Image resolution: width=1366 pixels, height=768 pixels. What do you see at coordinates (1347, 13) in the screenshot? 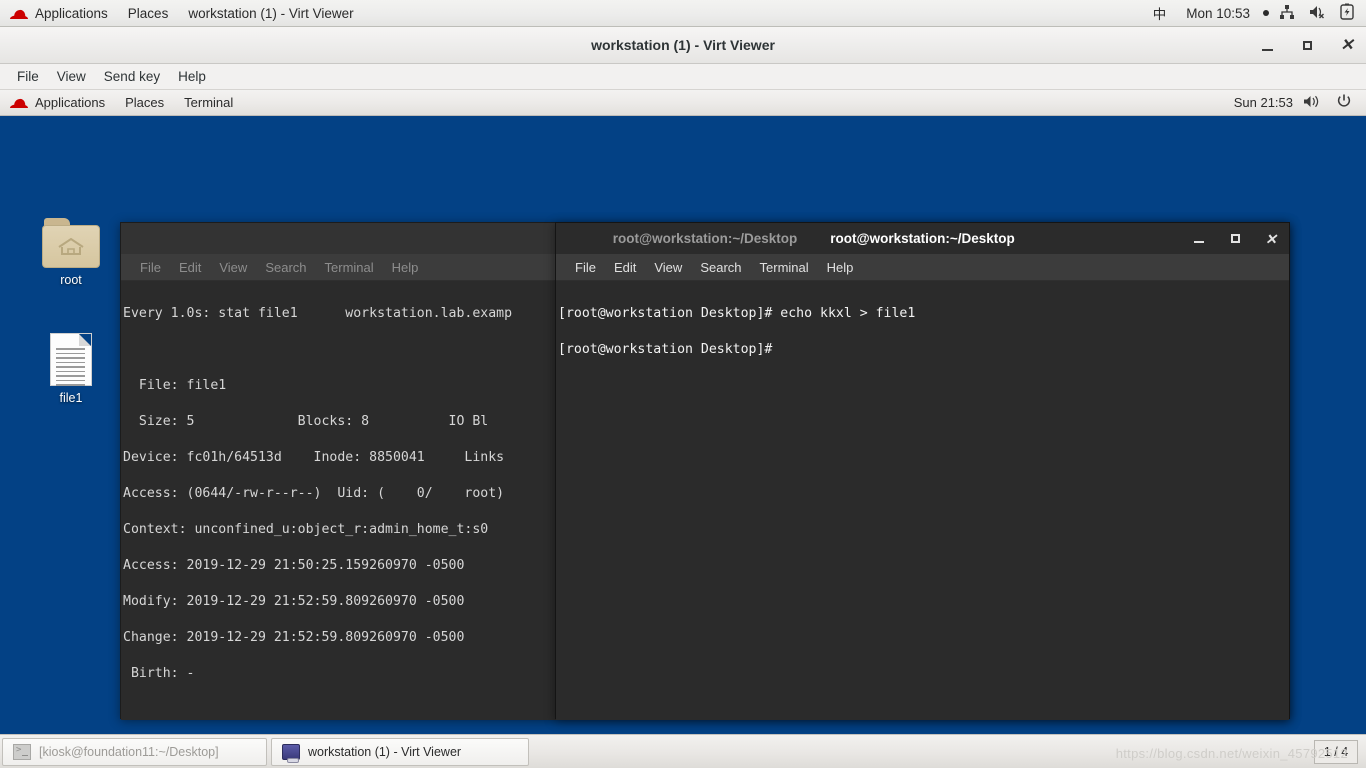
I see `battery-icon` at bounding box center [1347, 13].